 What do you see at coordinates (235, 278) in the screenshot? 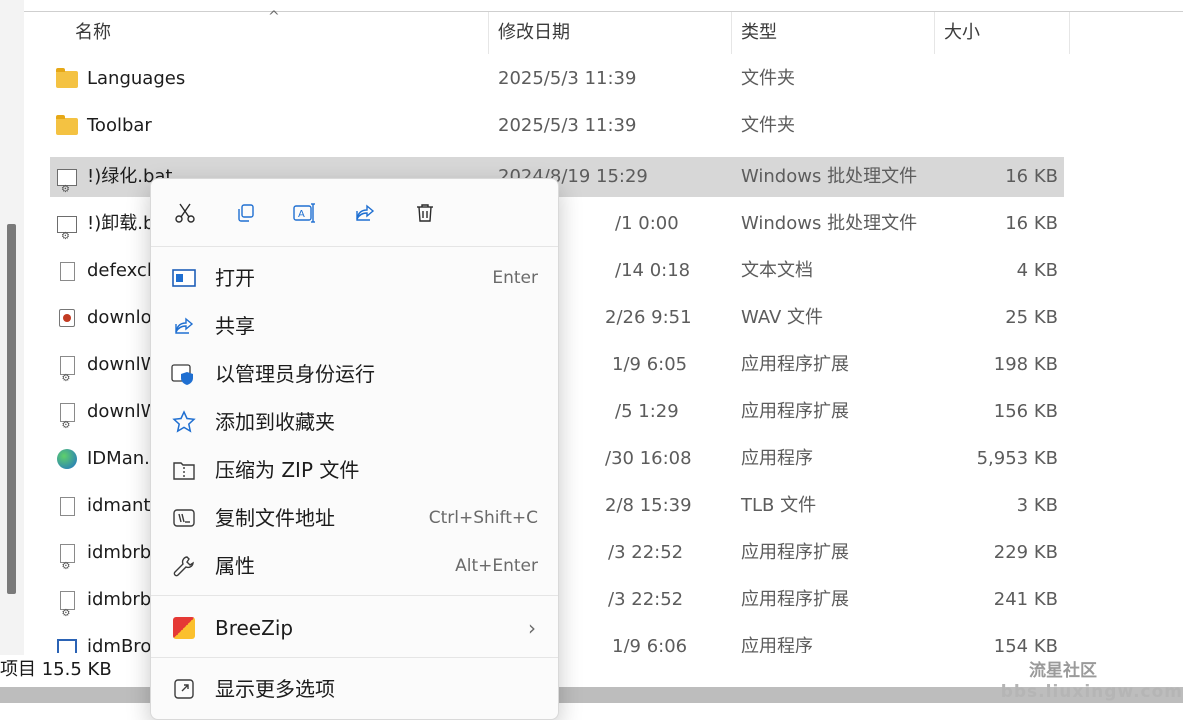
I see `menu-item-label: 打开` at bounding box center [235, 278].